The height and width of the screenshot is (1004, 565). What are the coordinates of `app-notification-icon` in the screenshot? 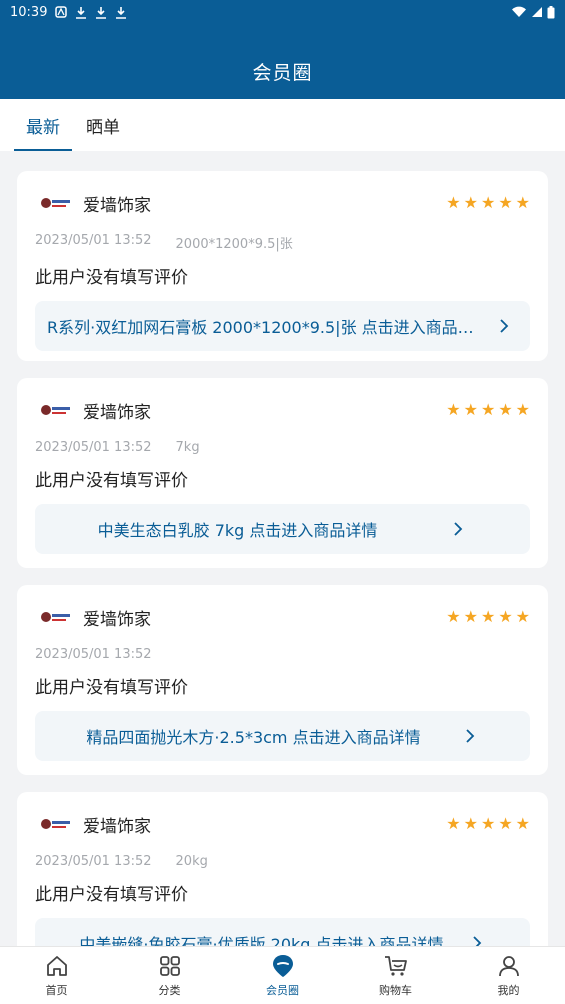 It's located at (61, 12).